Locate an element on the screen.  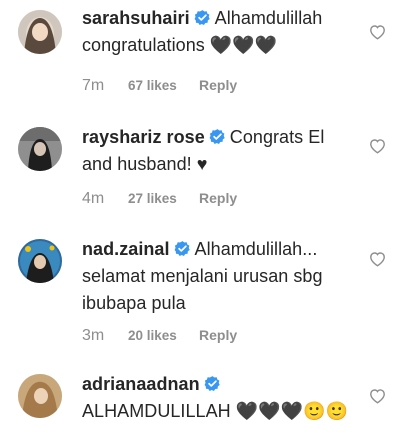
likes-count: 27 likes is located at coordinates (162, 198).